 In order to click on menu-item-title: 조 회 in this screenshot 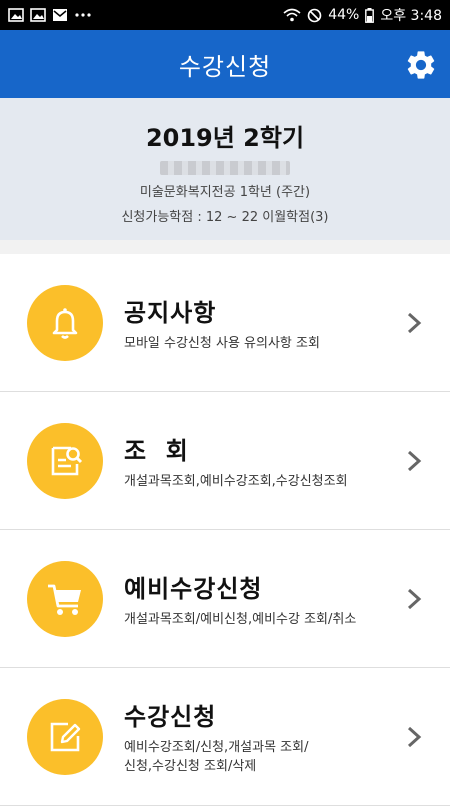, I will do `click(156, 450)`.